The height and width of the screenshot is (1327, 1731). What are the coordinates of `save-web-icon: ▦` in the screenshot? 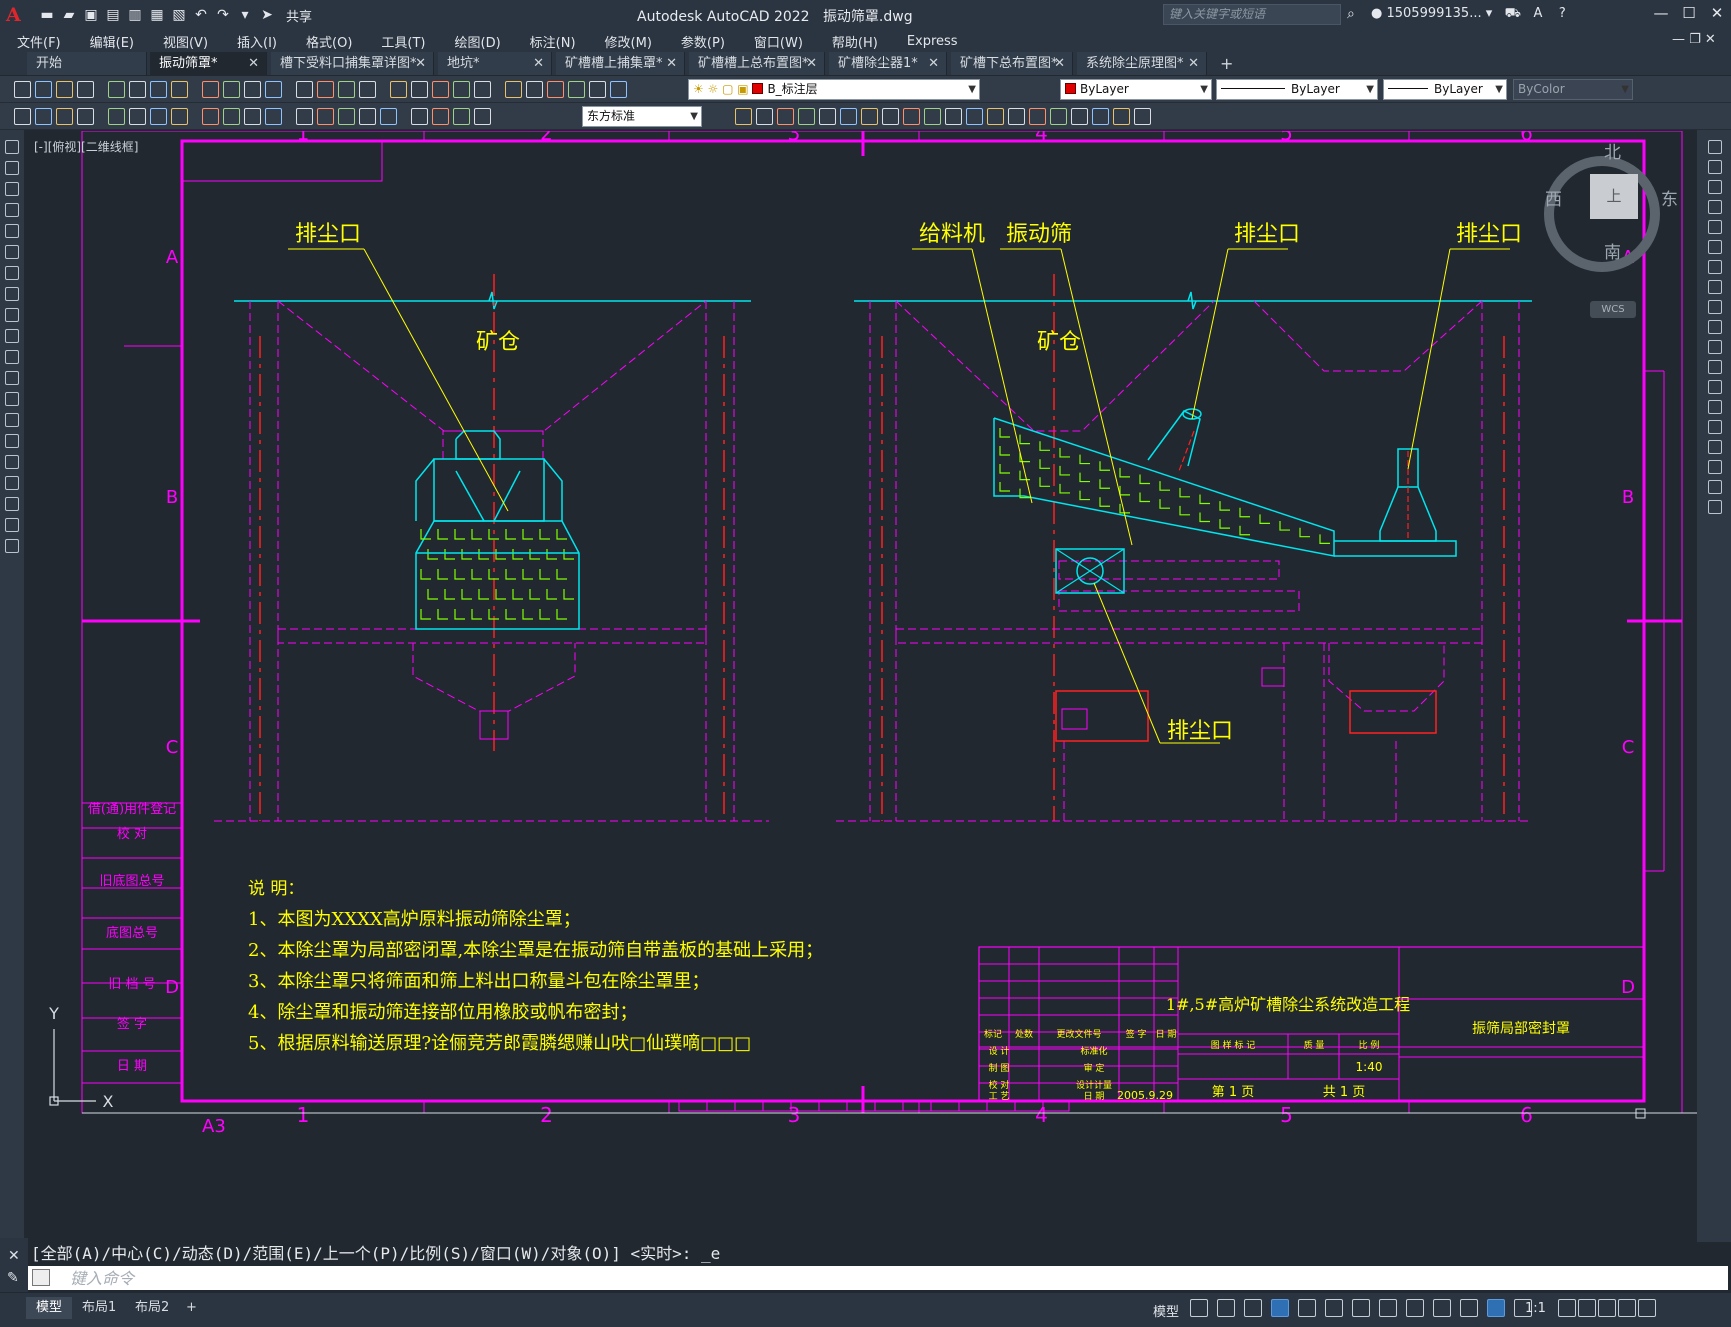 It's located at (157, 15).